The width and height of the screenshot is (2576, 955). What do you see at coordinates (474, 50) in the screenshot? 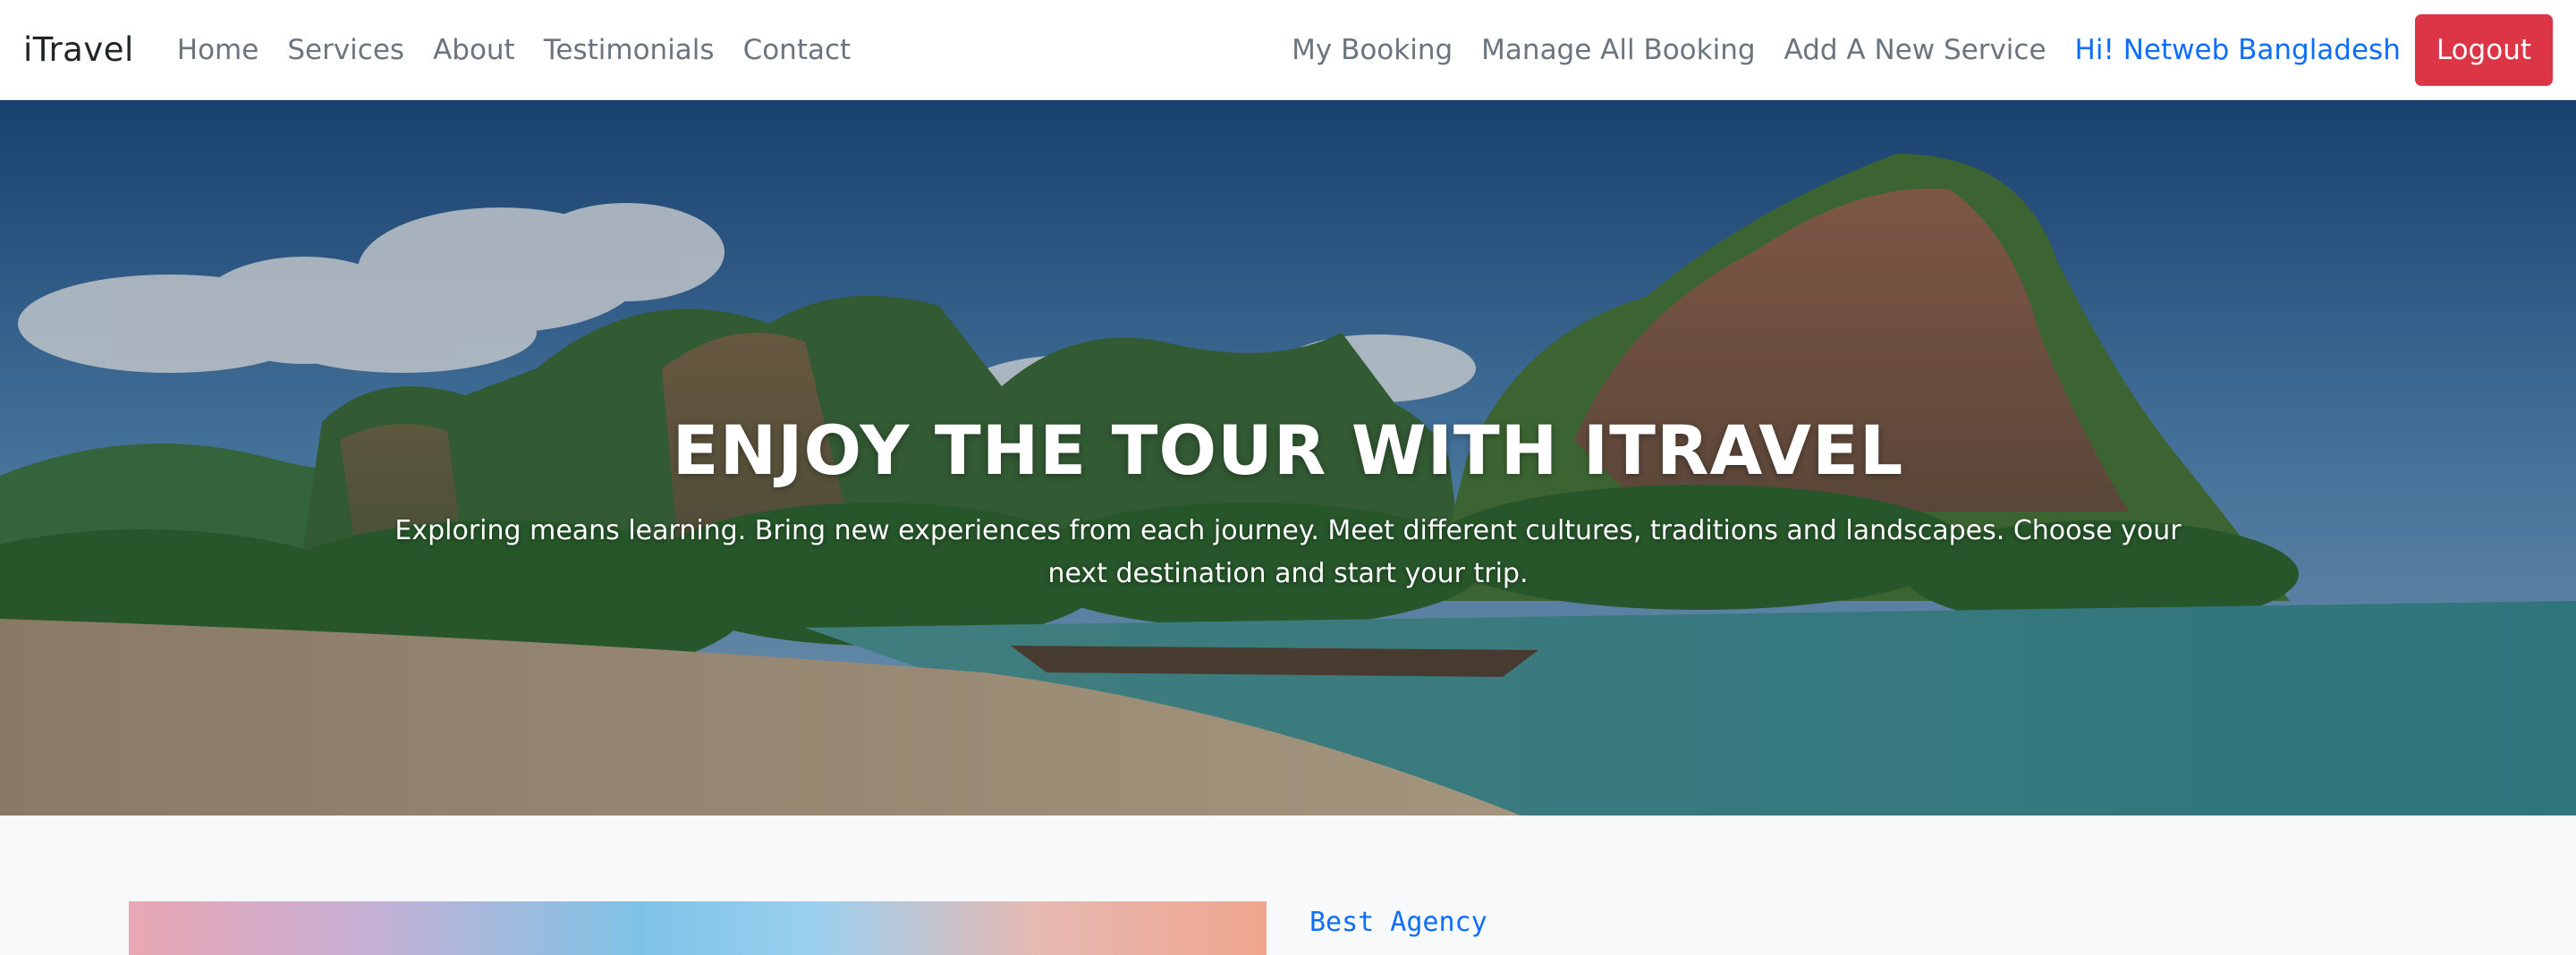
I see `nav-link-about: About` at bounding box center [474, 50].